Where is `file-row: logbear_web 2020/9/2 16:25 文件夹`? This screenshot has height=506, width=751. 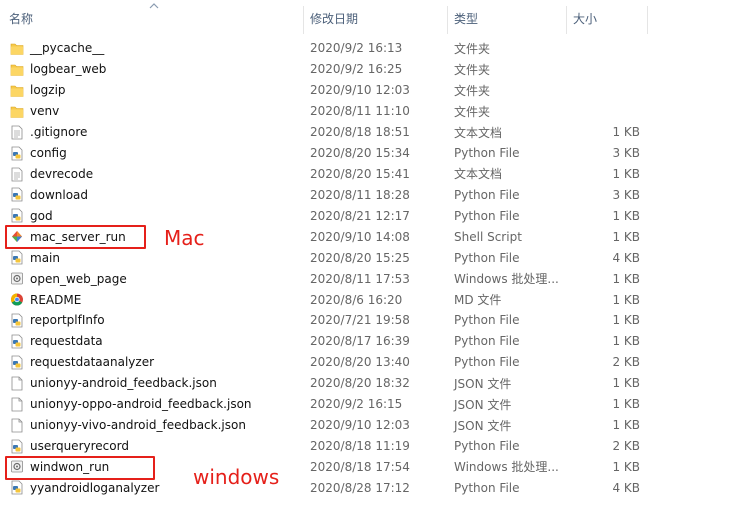
file-row: logbear_web 2020/9/2 16:25 文件夹 is located at coordinates (375, 69).